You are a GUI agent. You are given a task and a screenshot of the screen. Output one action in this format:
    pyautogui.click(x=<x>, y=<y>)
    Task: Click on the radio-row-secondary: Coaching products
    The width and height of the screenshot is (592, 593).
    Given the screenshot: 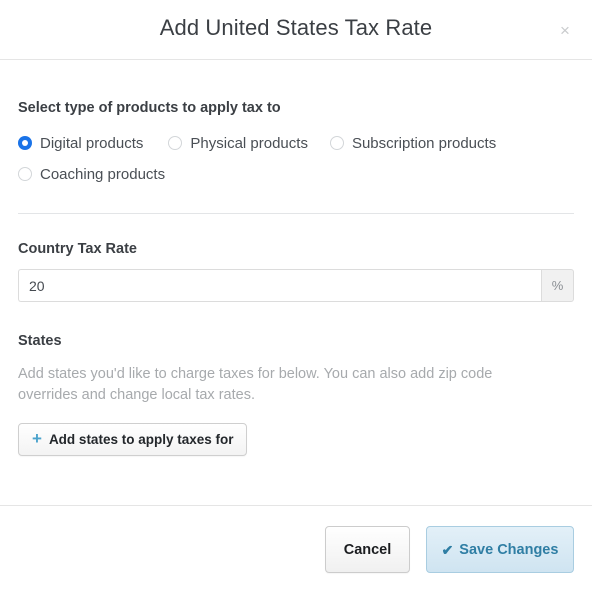 What is the action you would take?
    pyautogui.click(x=296, y=174)
    